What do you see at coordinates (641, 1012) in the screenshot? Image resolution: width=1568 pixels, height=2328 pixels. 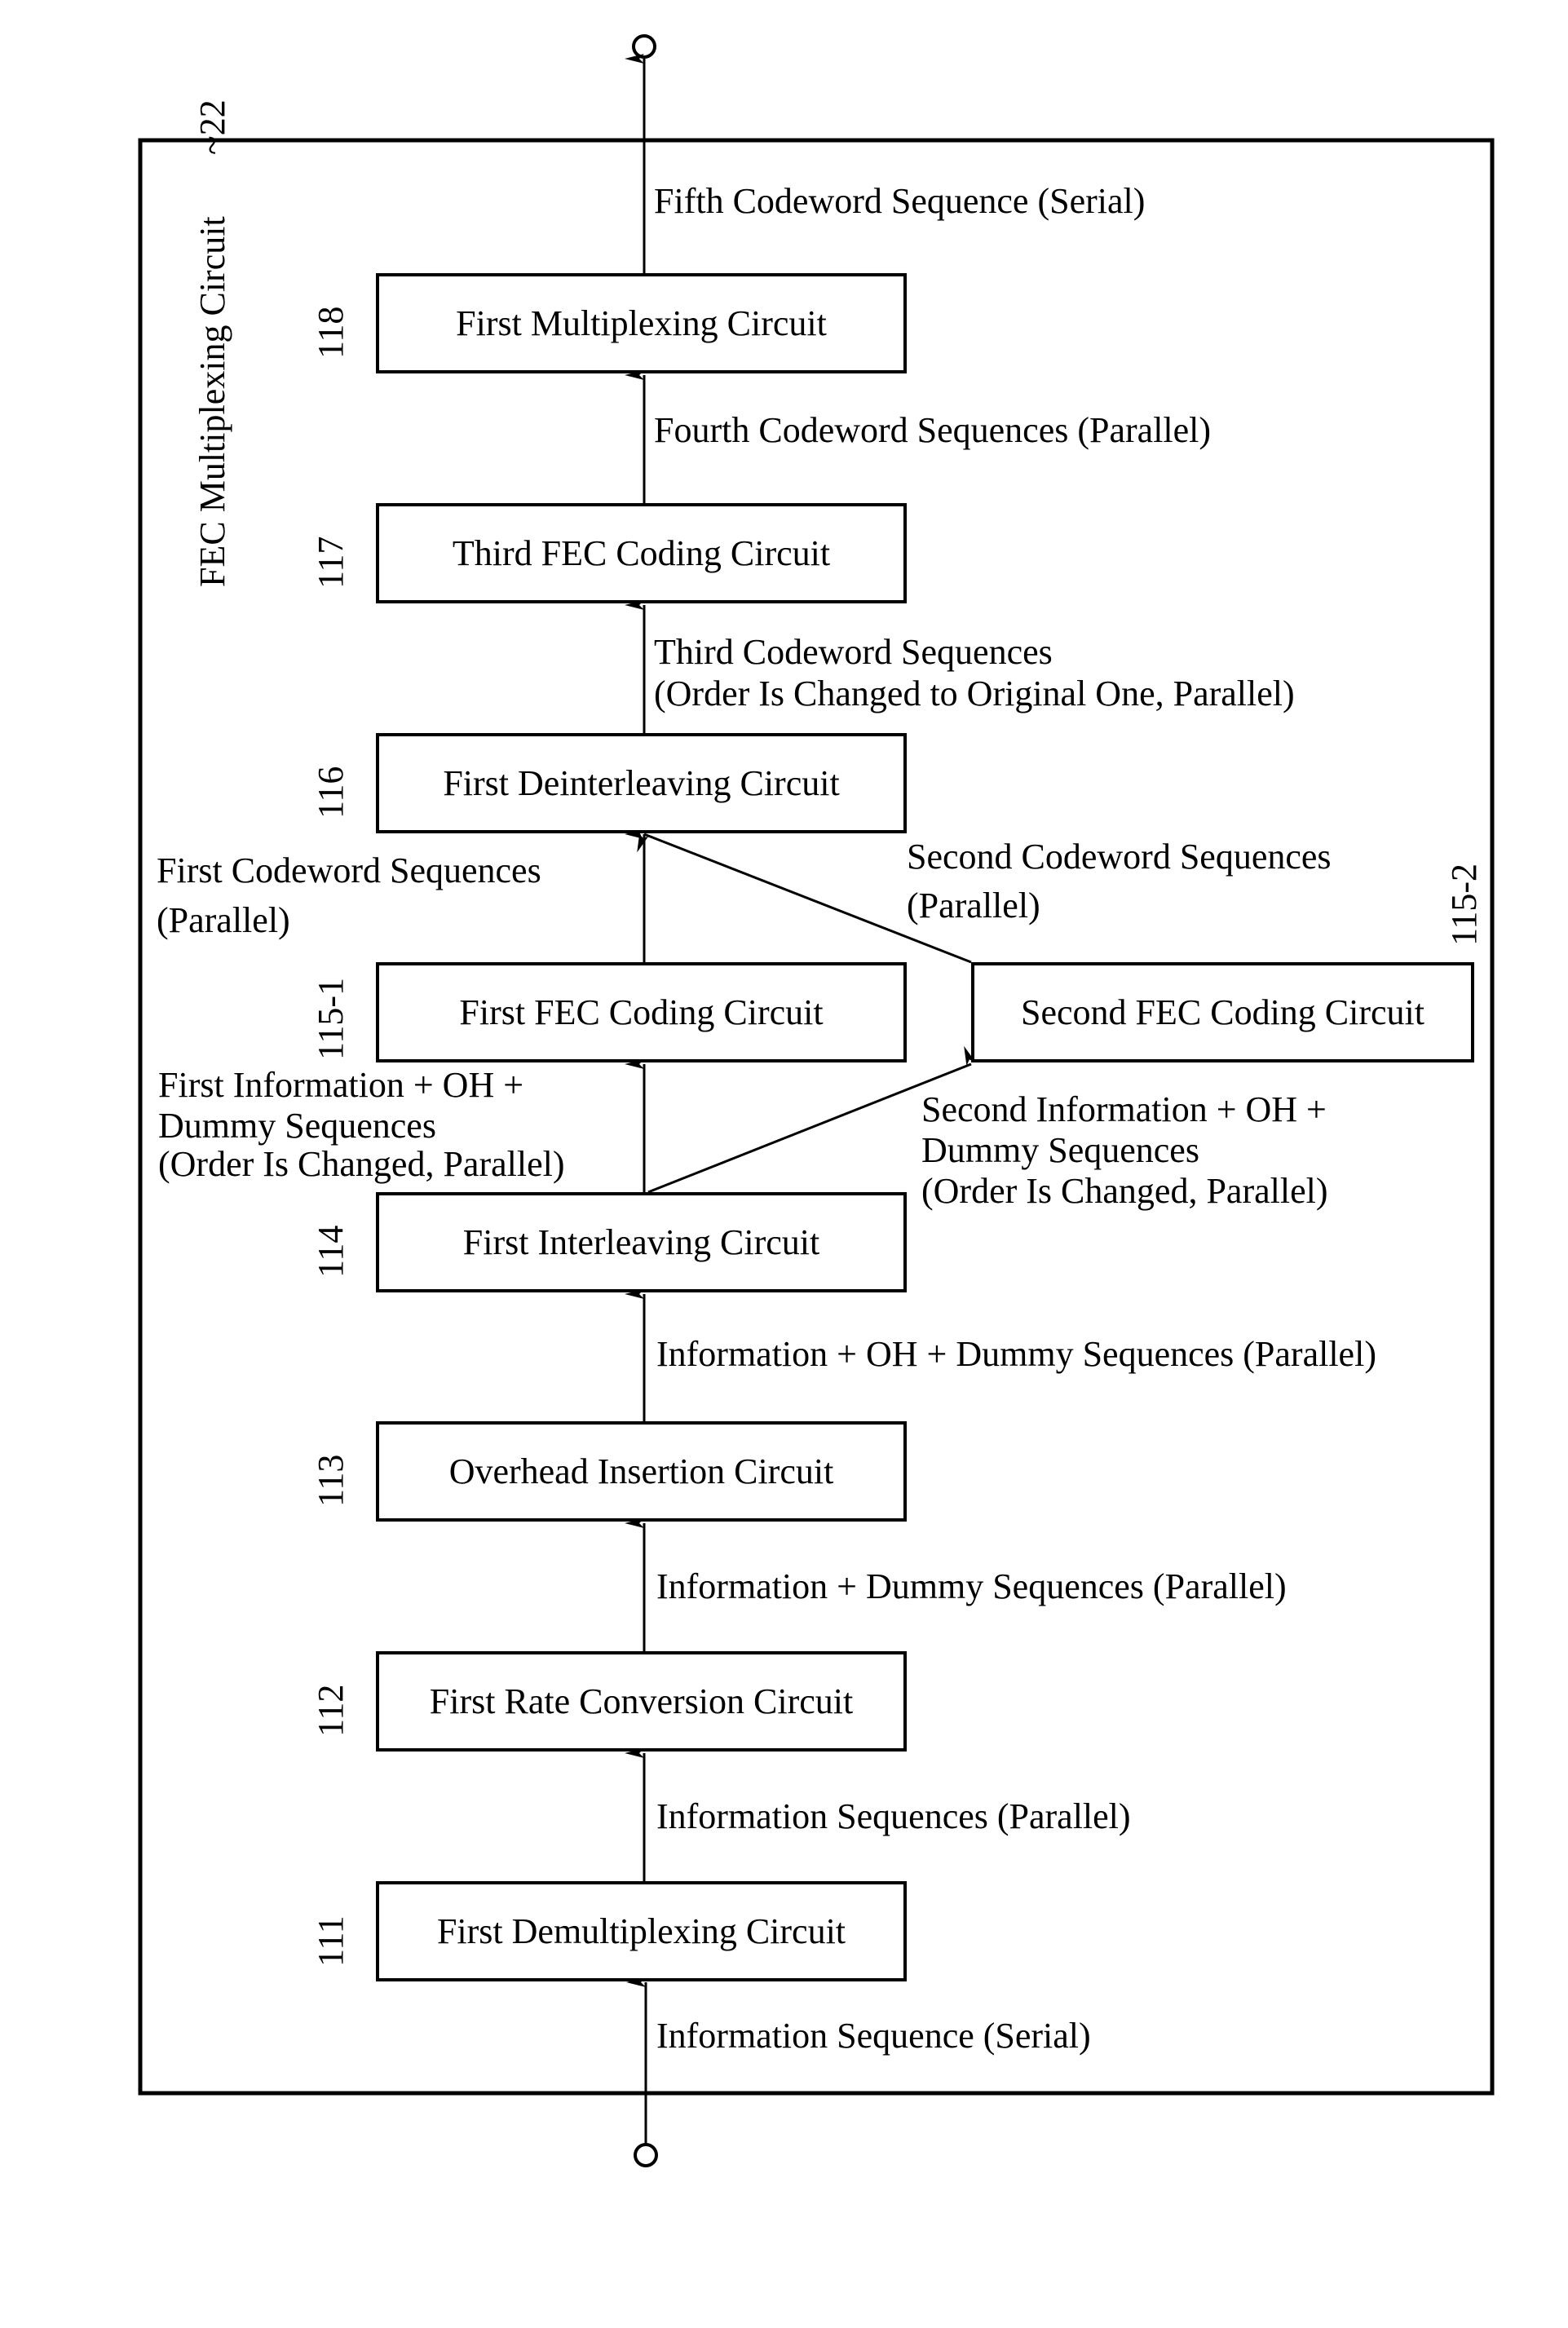 I see `block-first-fec-coding: First FEC Coding Circuit` at bounding box center [641, 1012].